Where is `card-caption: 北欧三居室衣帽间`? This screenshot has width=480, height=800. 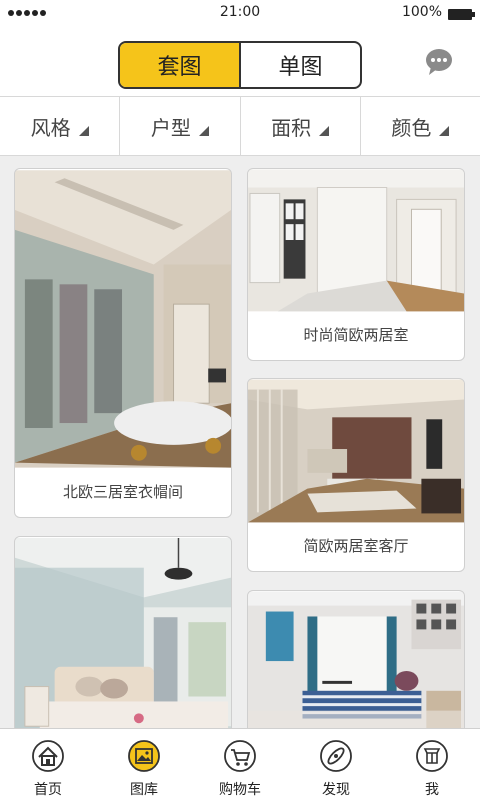 card-caption: 北欧三居室衣帽间 is located at coordinates (122, 492).